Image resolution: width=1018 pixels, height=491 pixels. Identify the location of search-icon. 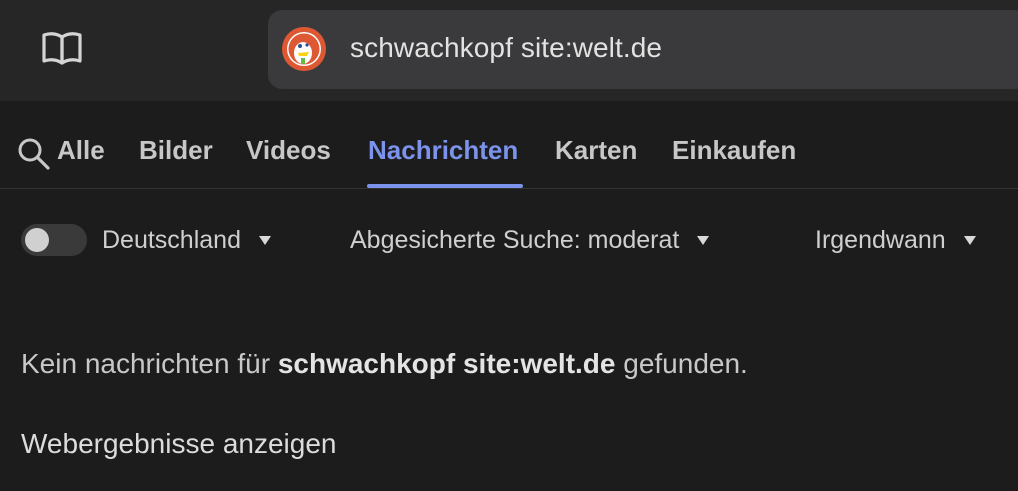
(34, 154).